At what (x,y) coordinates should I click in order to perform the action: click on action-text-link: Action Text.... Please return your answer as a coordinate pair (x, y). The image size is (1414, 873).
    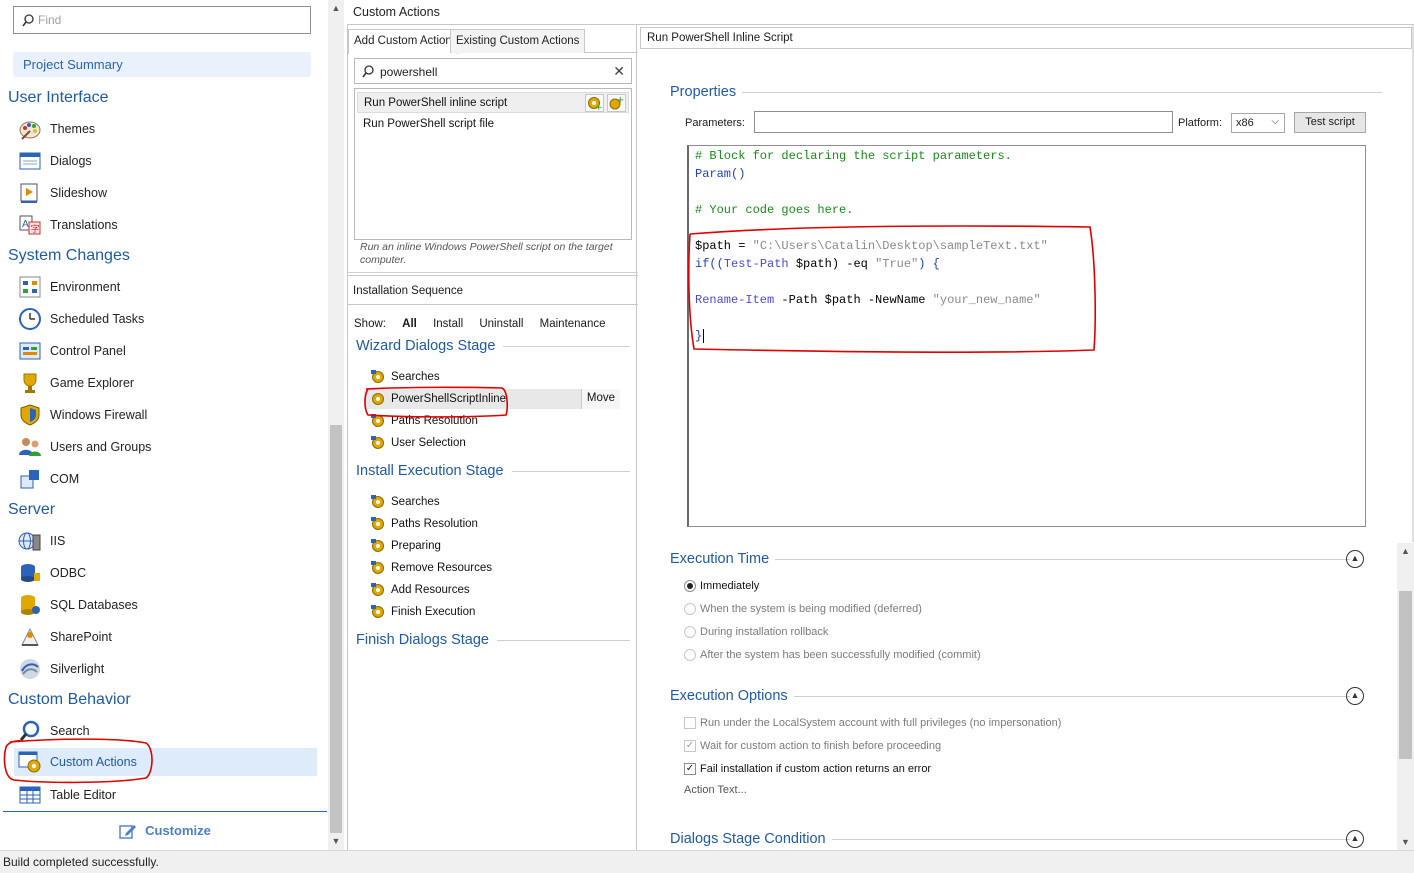
    Looking at the image, I should click on (715, 790).